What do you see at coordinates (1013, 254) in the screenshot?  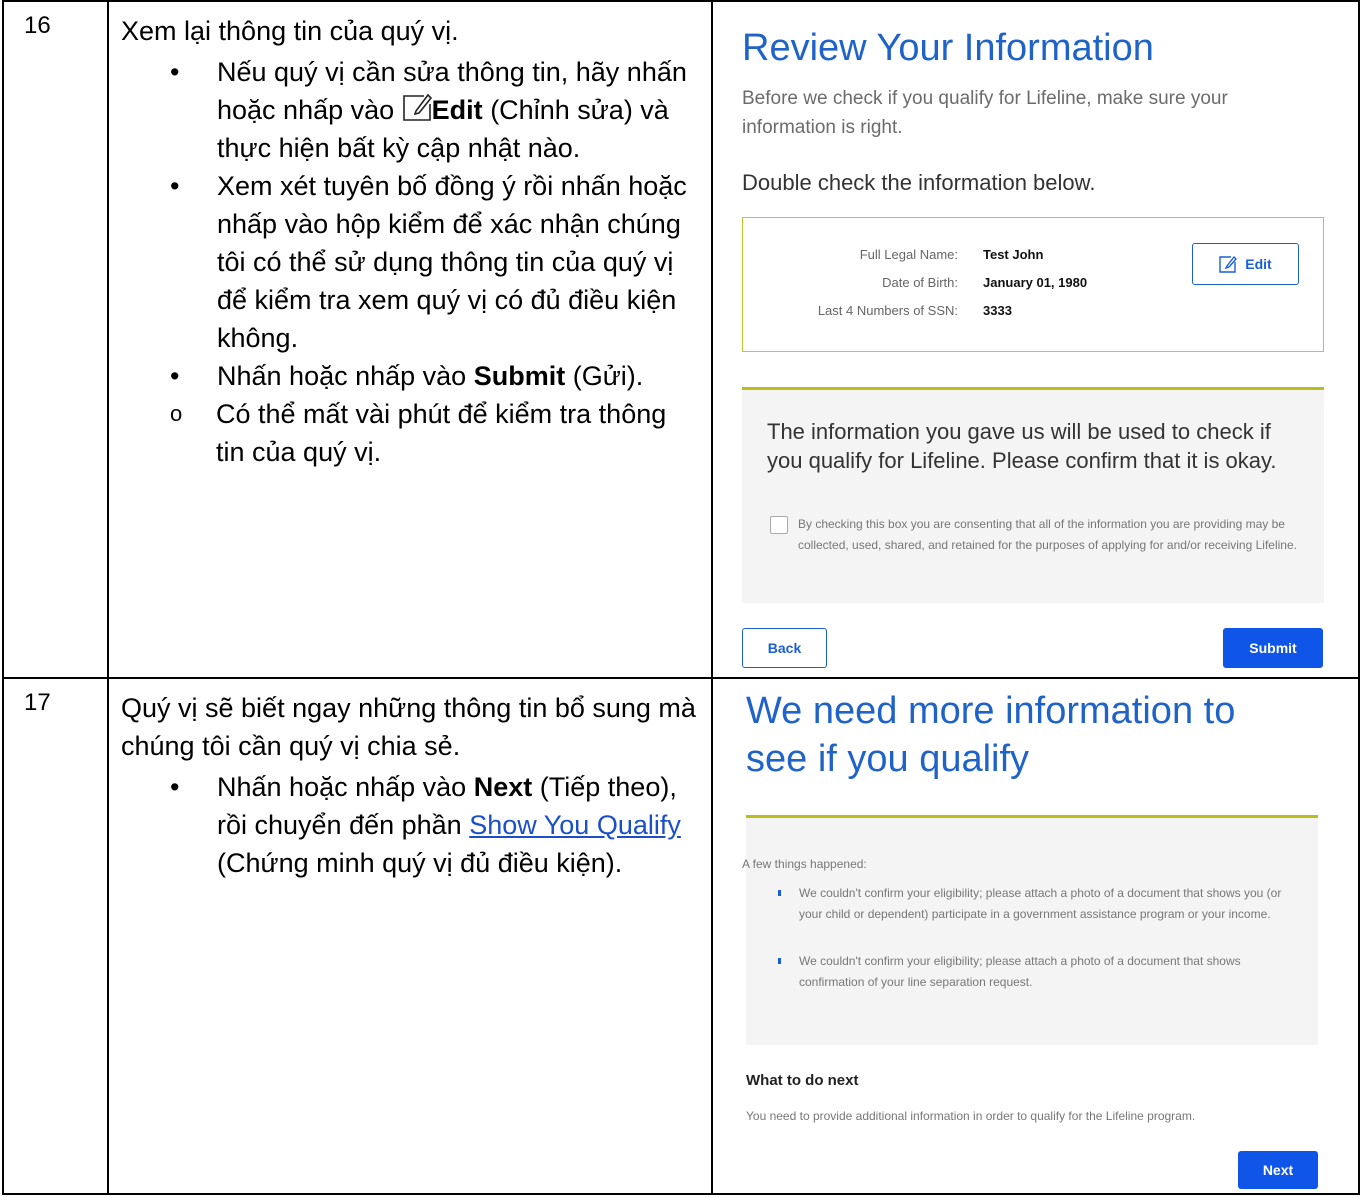 I see `field-value: Test John` at bounding box center [1013, 254].